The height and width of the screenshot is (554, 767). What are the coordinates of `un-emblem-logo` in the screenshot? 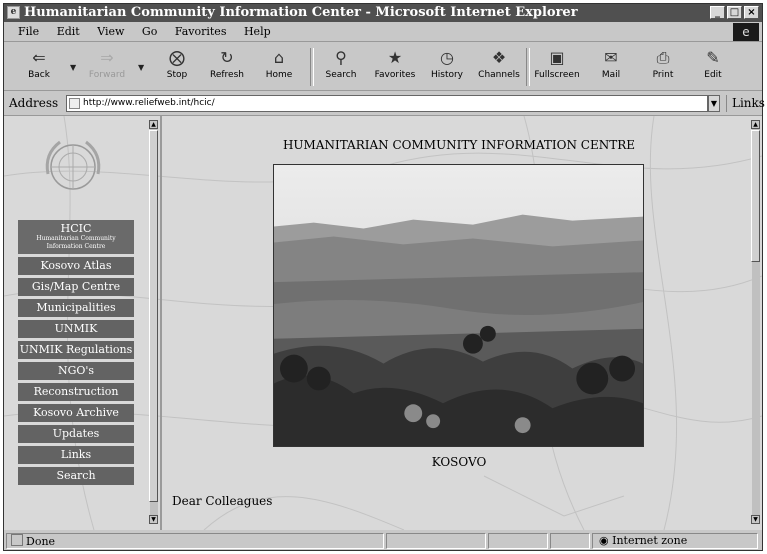 It's located at (73, 165).